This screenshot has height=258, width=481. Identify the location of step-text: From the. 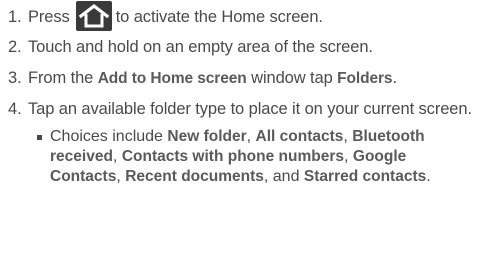
(61, 78).